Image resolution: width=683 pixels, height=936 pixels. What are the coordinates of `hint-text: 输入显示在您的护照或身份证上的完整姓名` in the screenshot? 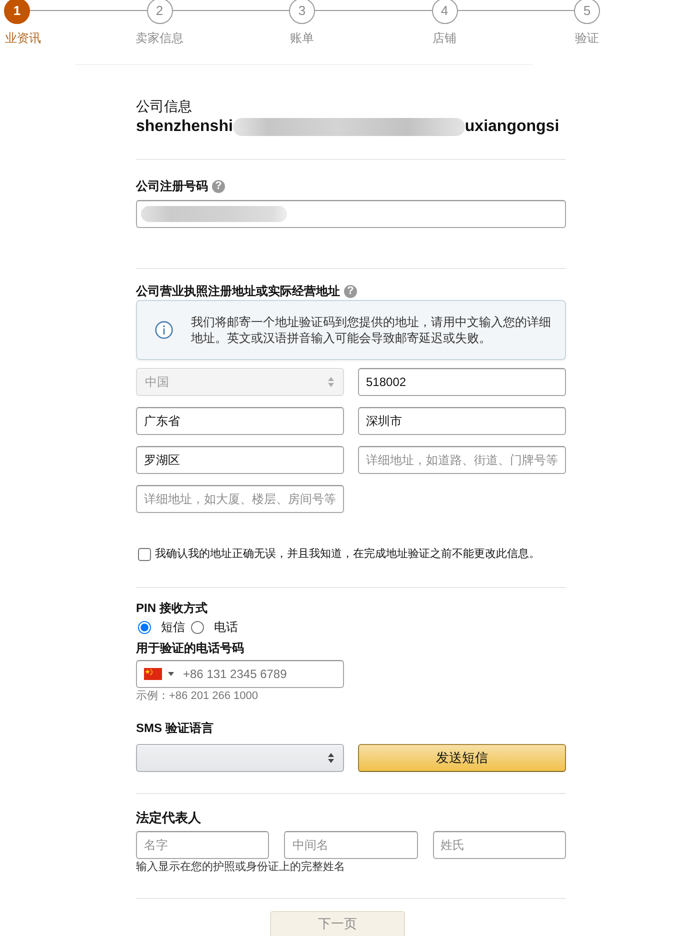 It's located at (241, 867).